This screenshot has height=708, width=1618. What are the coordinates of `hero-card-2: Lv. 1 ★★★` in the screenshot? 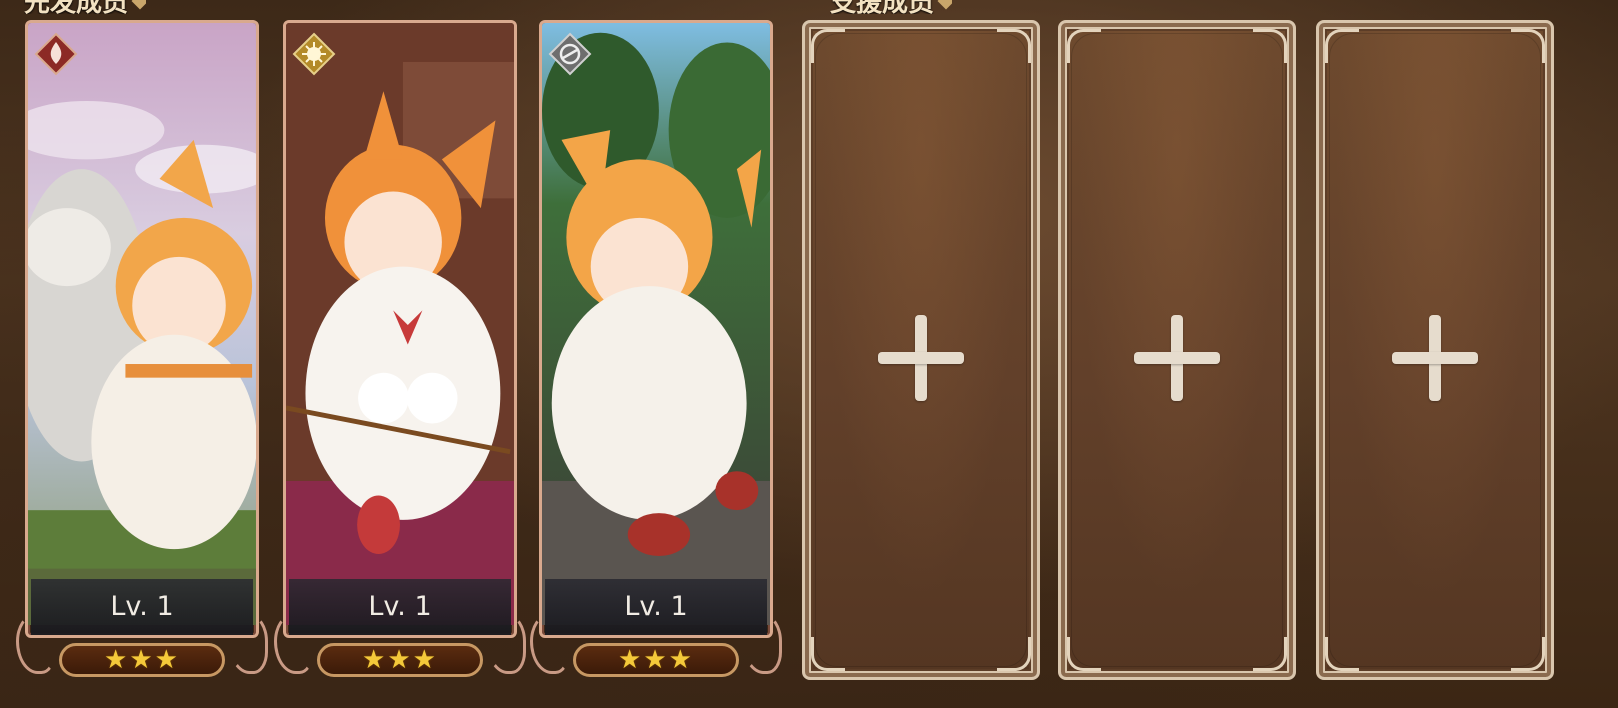 It's located at (400, 350).